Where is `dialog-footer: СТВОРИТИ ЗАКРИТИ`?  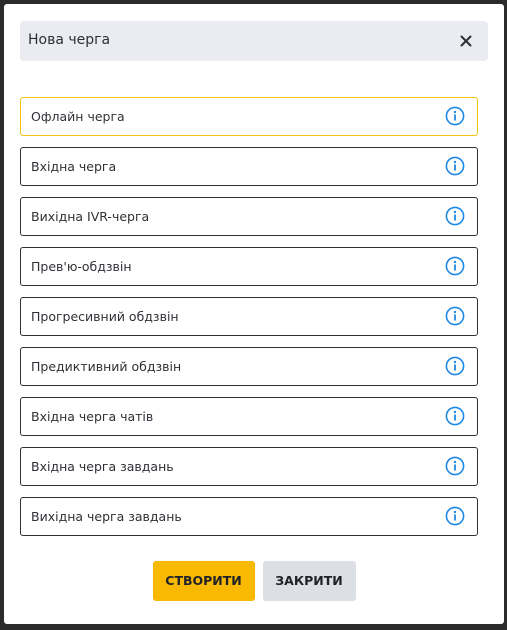
dialog-footer: СТВОРИТИ ЗАКРИТИ is located at coordinates (254, 581).